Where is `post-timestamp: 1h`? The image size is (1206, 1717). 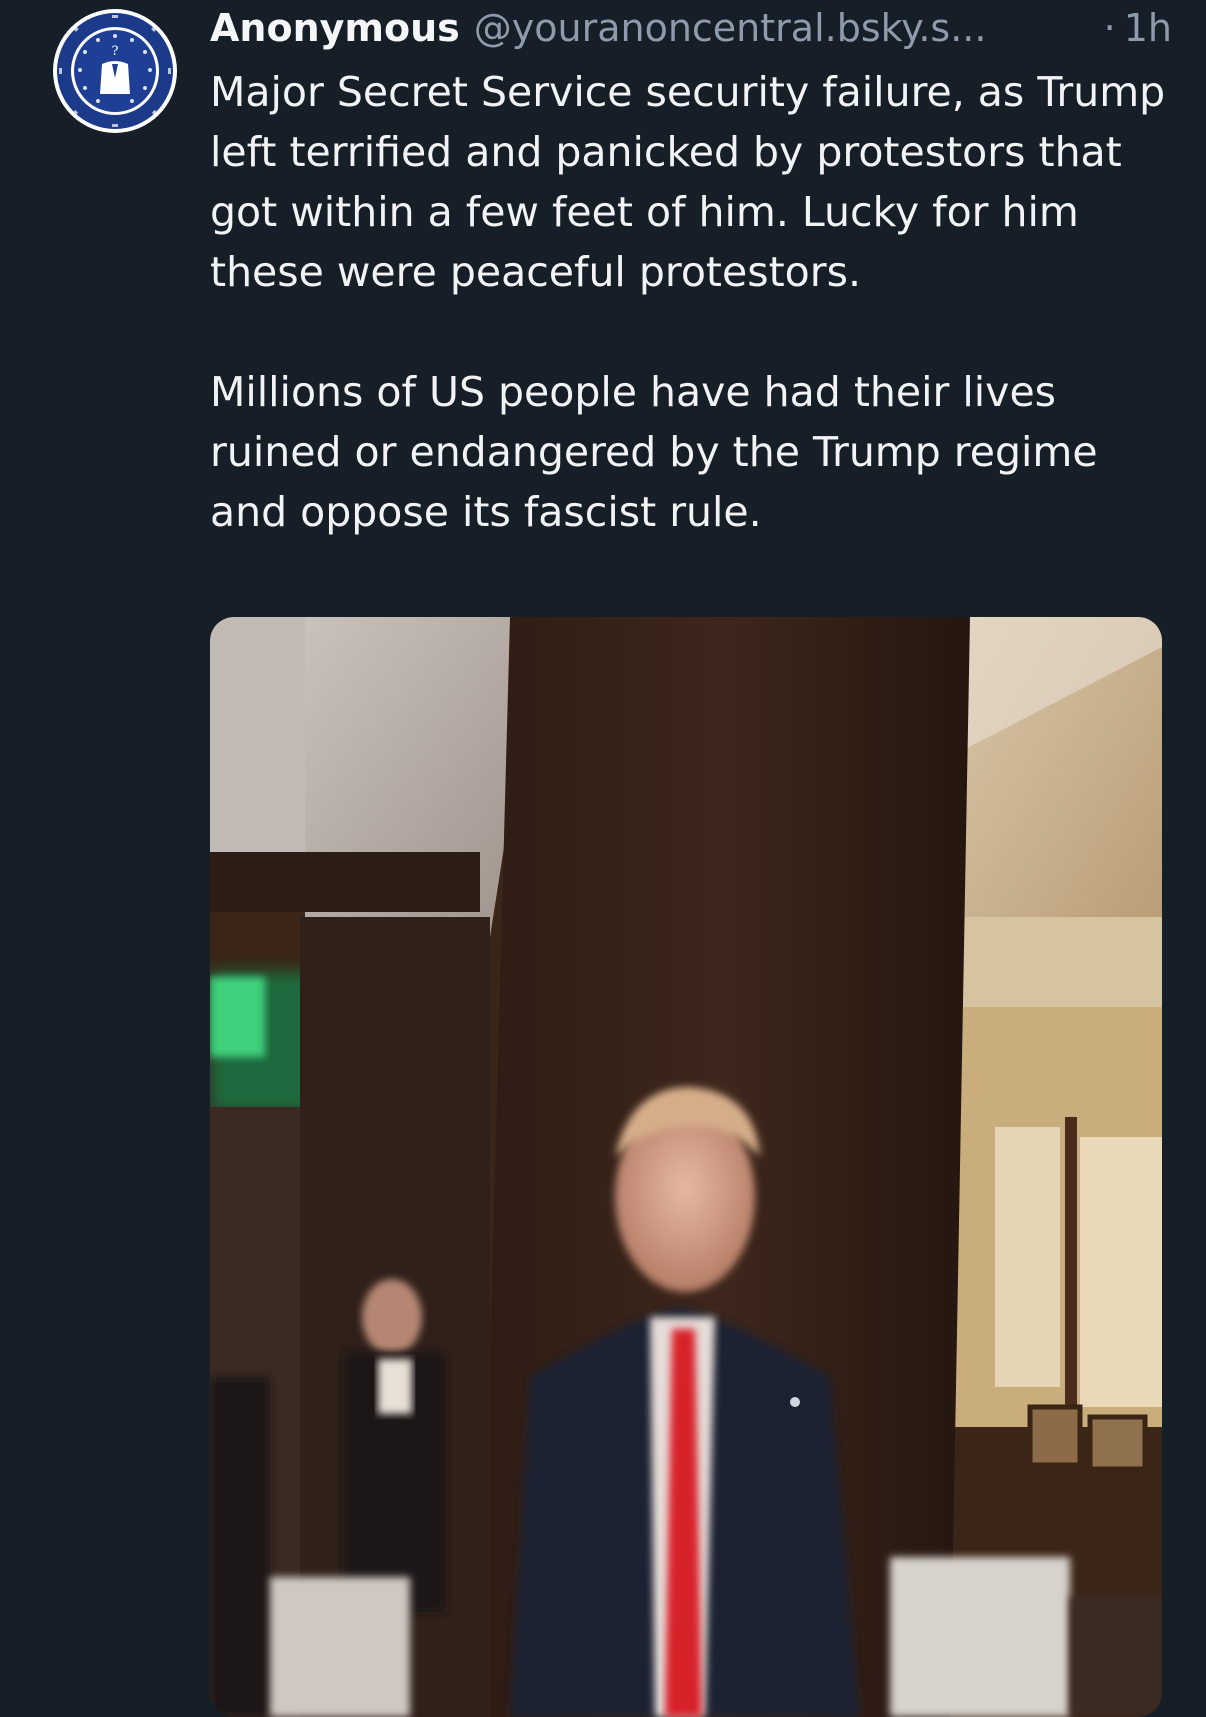
post-timestamp: 1h is located at coordinates (1148, 28).